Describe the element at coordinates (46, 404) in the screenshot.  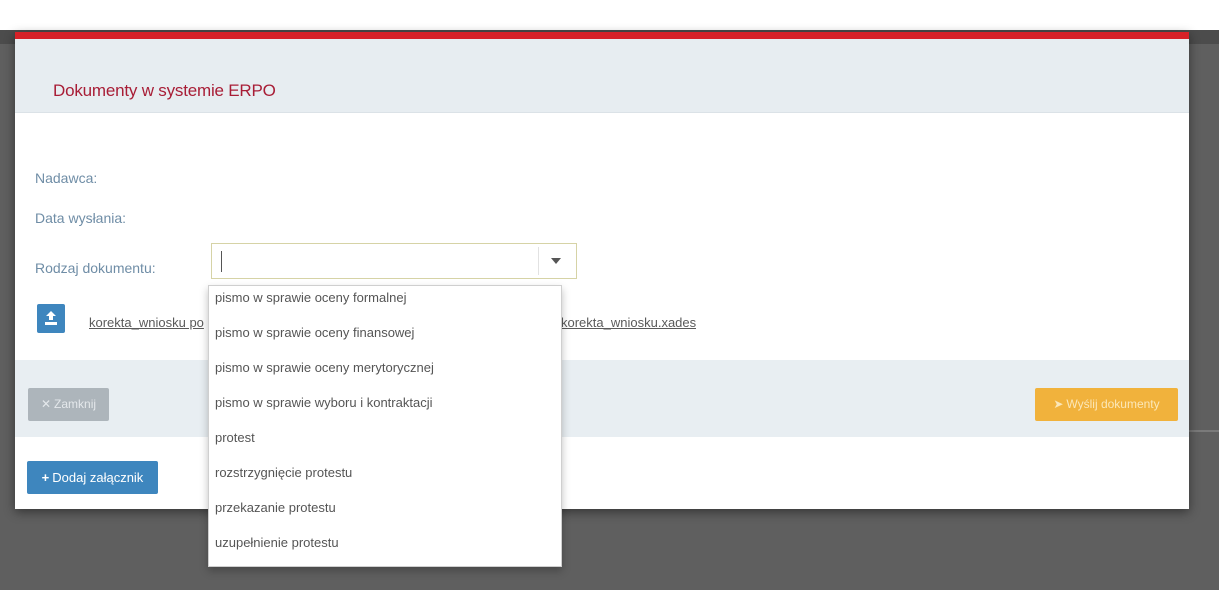
I see `close-icon: ✕` at that location.